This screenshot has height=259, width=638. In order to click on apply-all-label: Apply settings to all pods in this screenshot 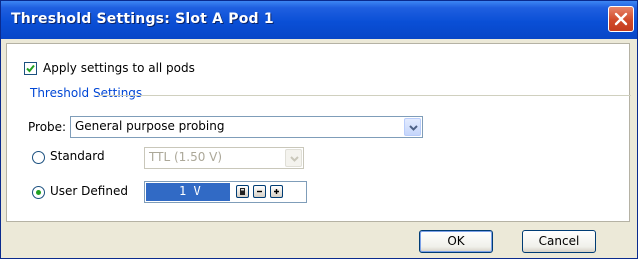, I will do `click(119, 68)`.